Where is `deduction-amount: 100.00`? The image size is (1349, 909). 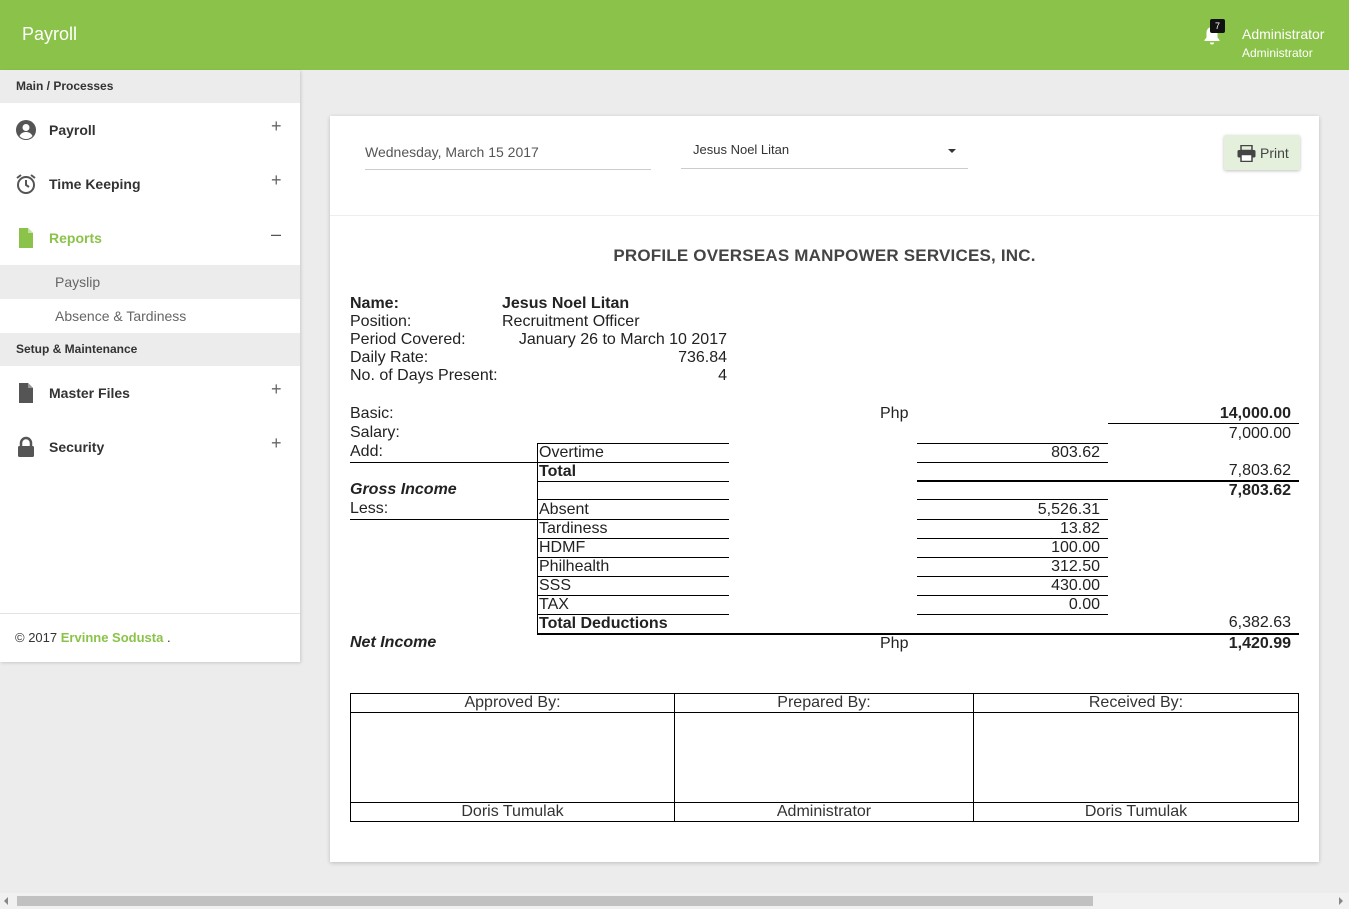 deduction-amount: 100.00 is located at coordinates (1075, 547).